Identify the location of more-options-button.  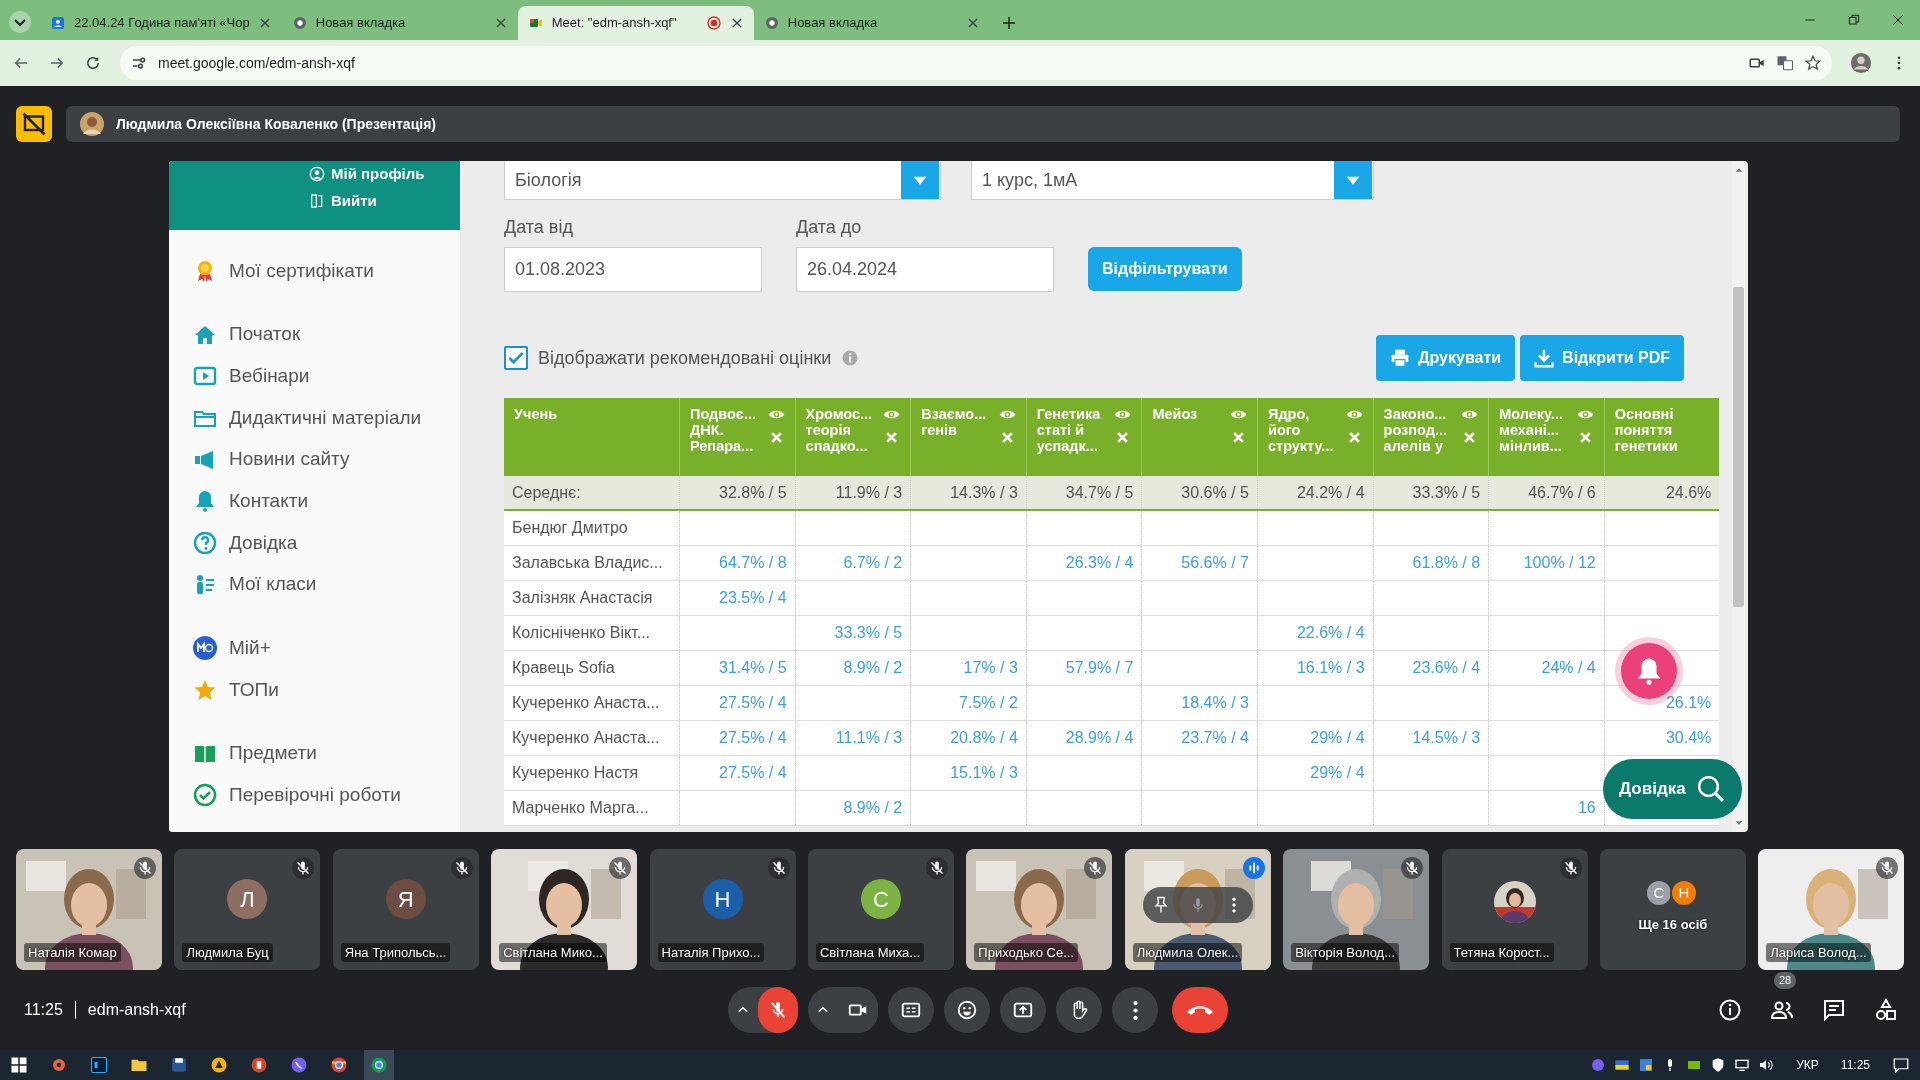
(1135, 1010).